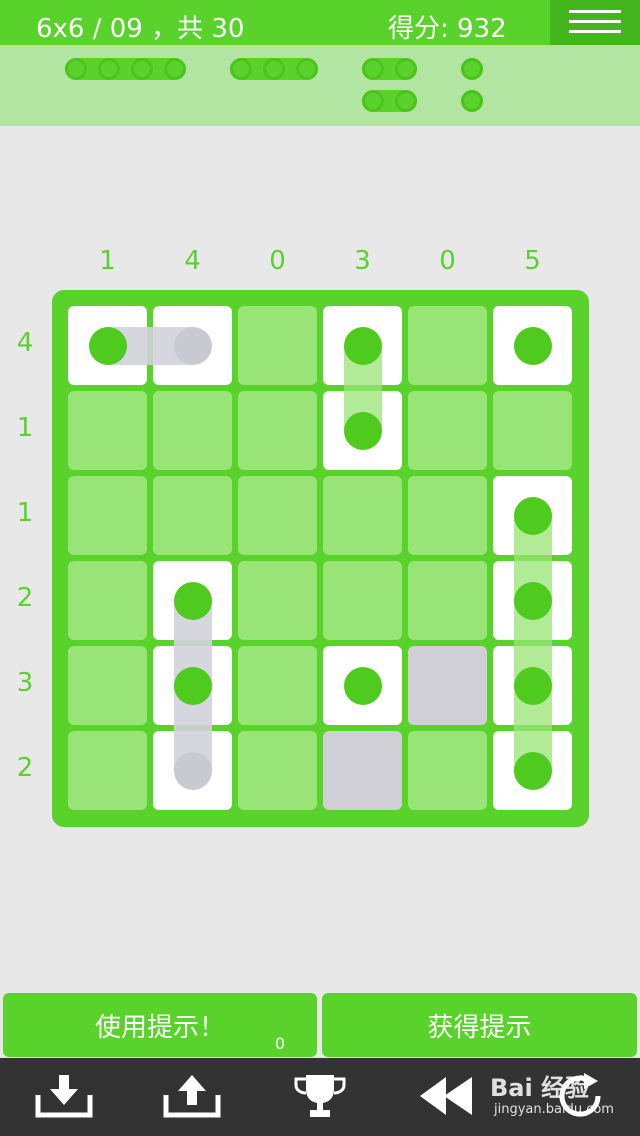 The height and width of the screenshot is (1136, 640). I want to click on watermark-url: jingyan.baidu.com, so click(554, 1109).